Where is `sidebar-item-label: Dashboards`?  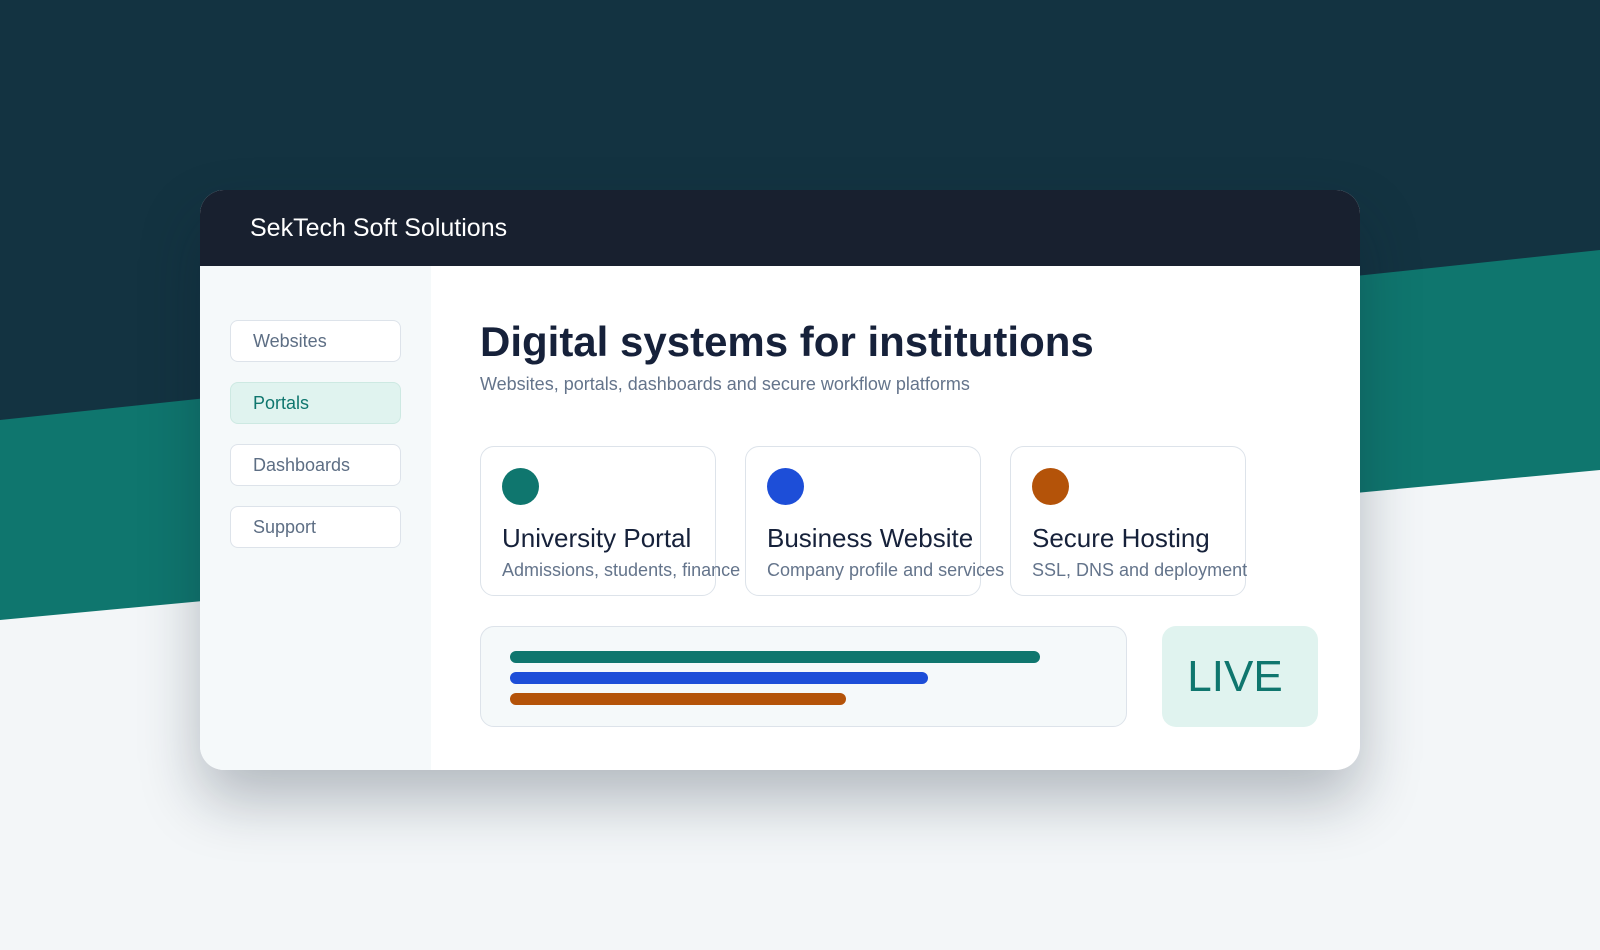 sidebar-item-label: Dashboards is located at coordinates (302, 464).